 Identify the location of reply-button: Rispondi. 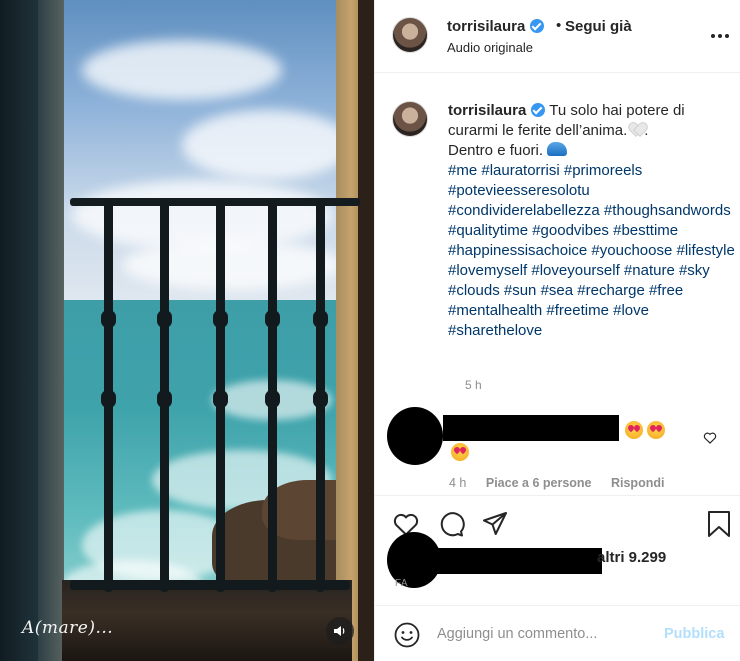
(637, 483).